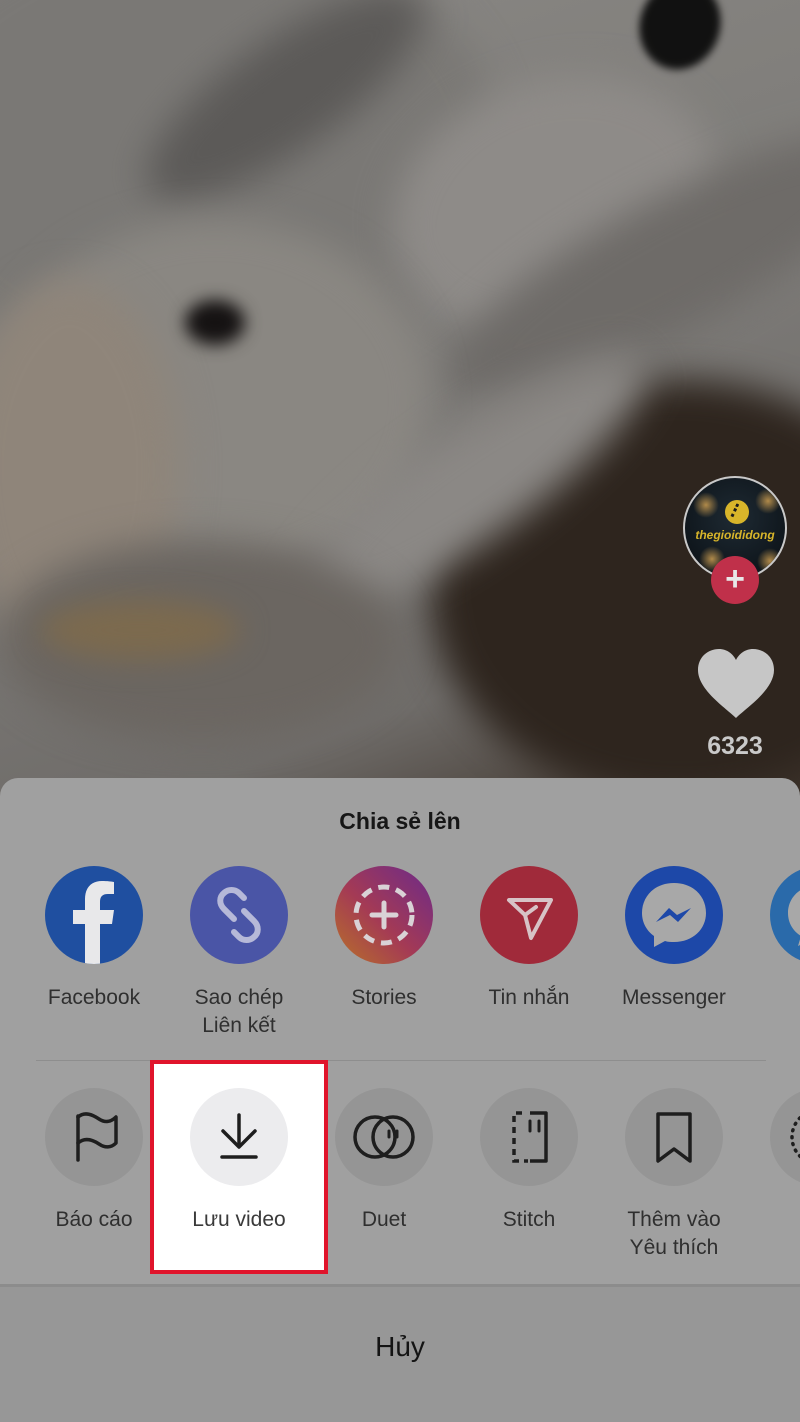  I want to click on brand-logo-icon, so click(737, 512).